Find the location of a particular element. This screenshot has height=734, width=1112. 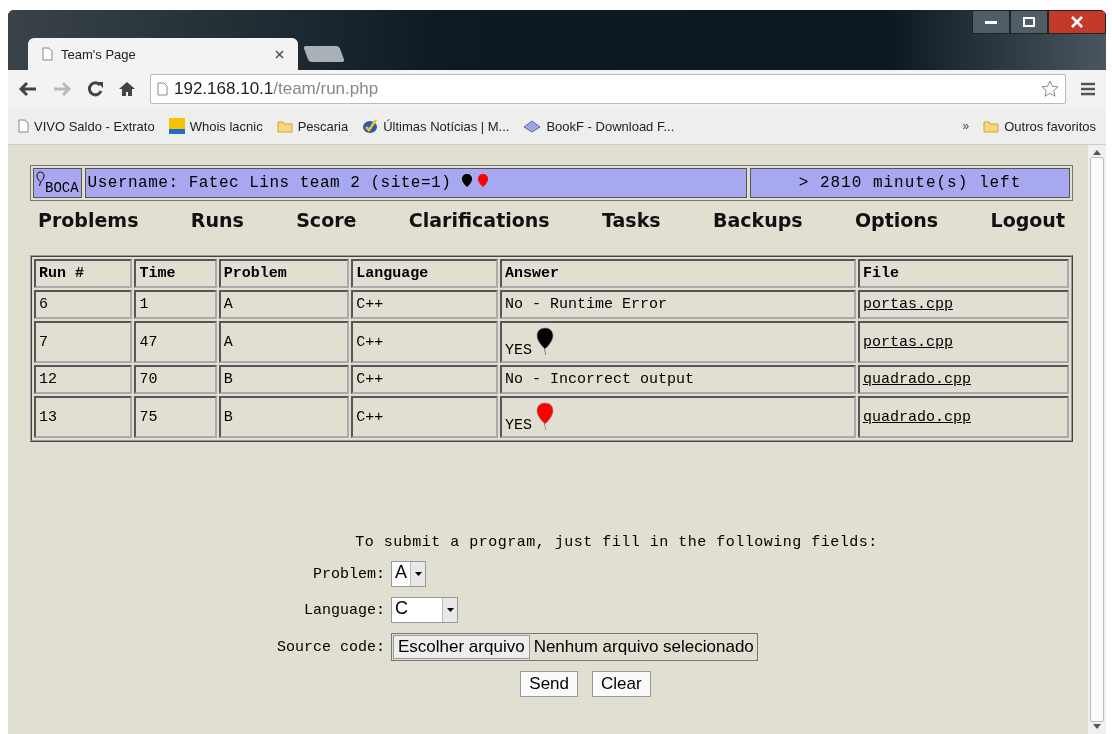

field-label: Source code: is located at coordinates (330, 647).